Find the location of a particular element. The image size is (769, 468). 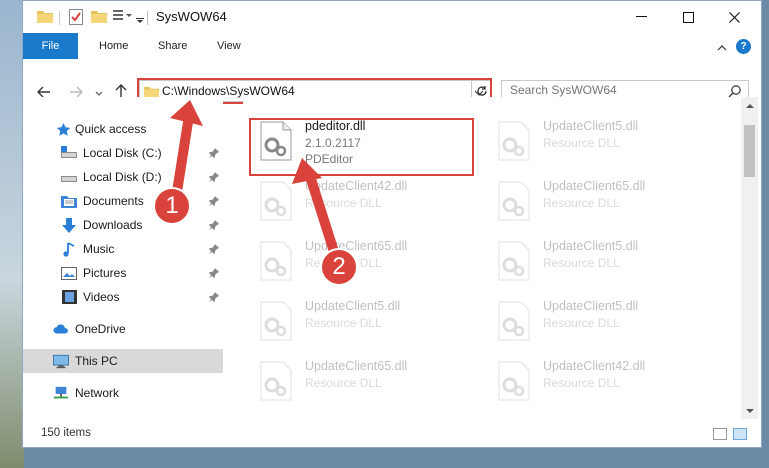

nav-item-documents: Documents is located at coordinates (123, 201).